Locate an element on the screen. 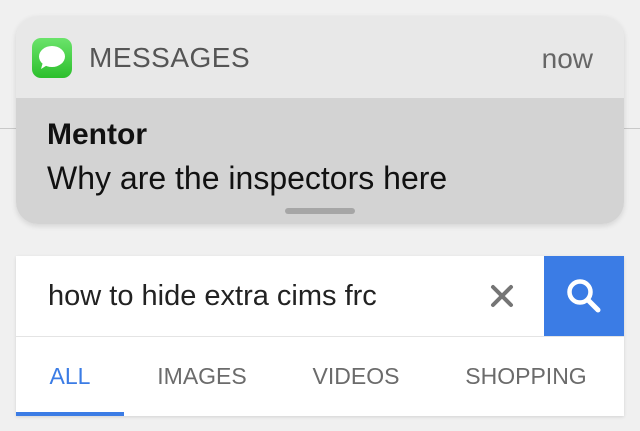  messages-app-icon is located at coordinates (52, 58).